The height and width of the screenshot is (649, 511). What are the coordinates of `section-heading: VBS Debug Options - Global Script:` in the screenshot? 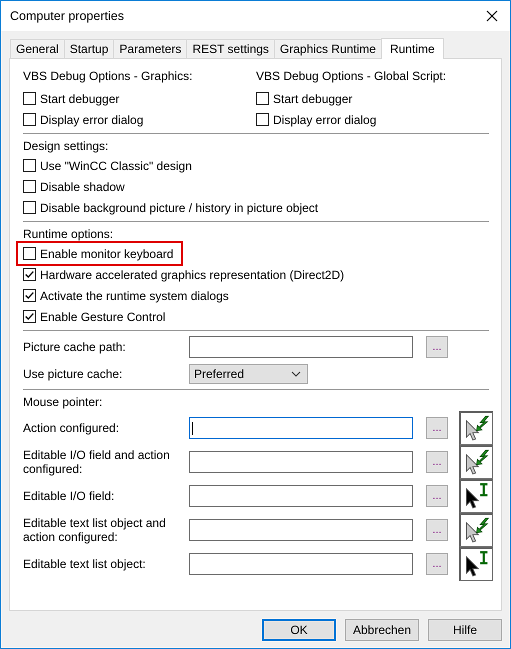 It's located at (352, 76).